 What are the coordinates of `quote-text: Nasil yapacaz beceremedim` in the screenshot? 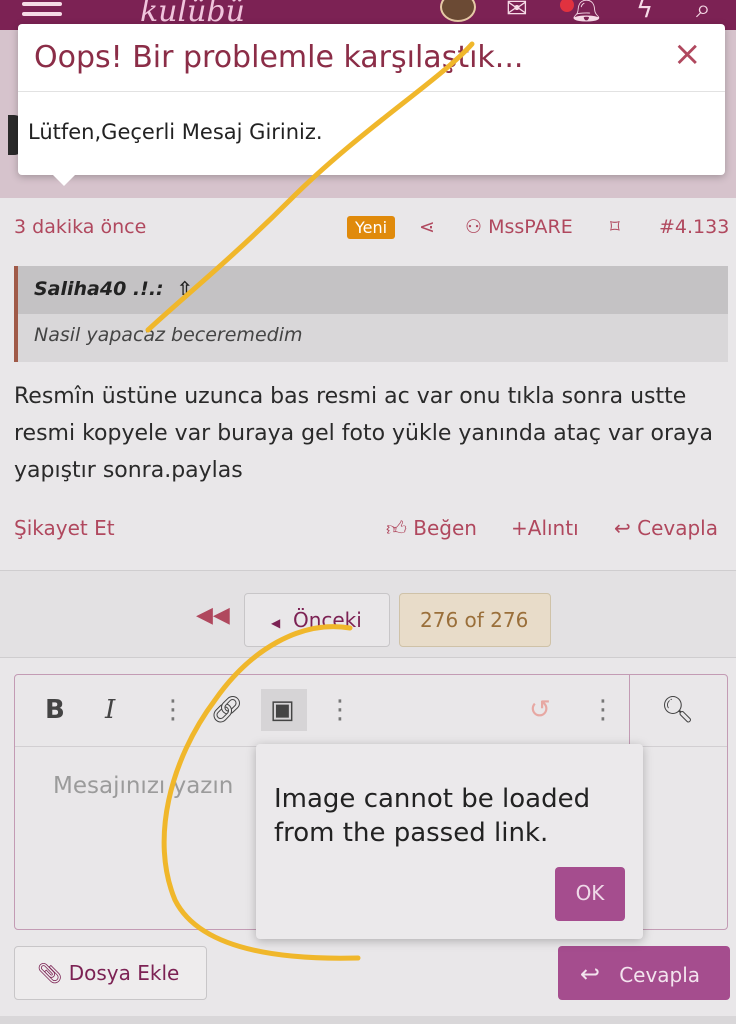 It's located at (168, 335).